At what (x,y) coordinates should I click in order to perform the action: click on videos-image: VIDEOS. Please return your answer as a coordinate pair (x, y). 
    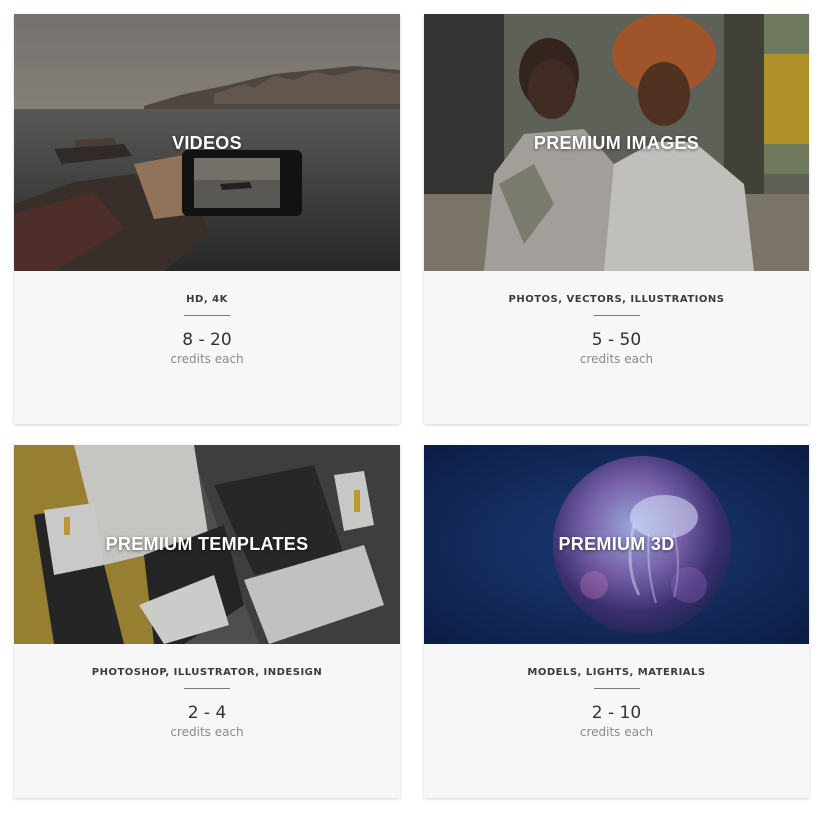
    Looking at the image, I should click on (207, 142).